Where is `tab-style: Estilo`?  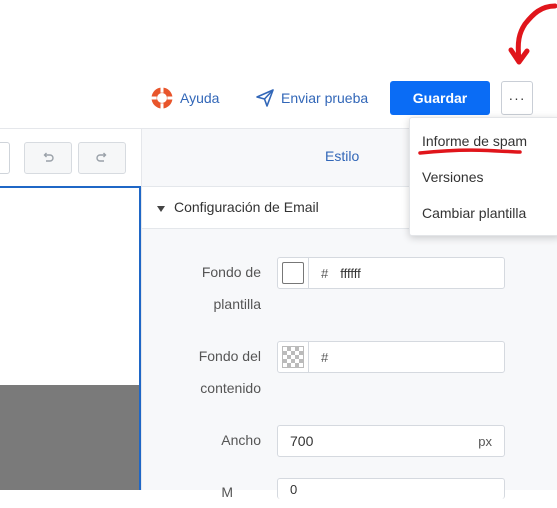
tab-style: Estilo is located at coordinates (342, 158).